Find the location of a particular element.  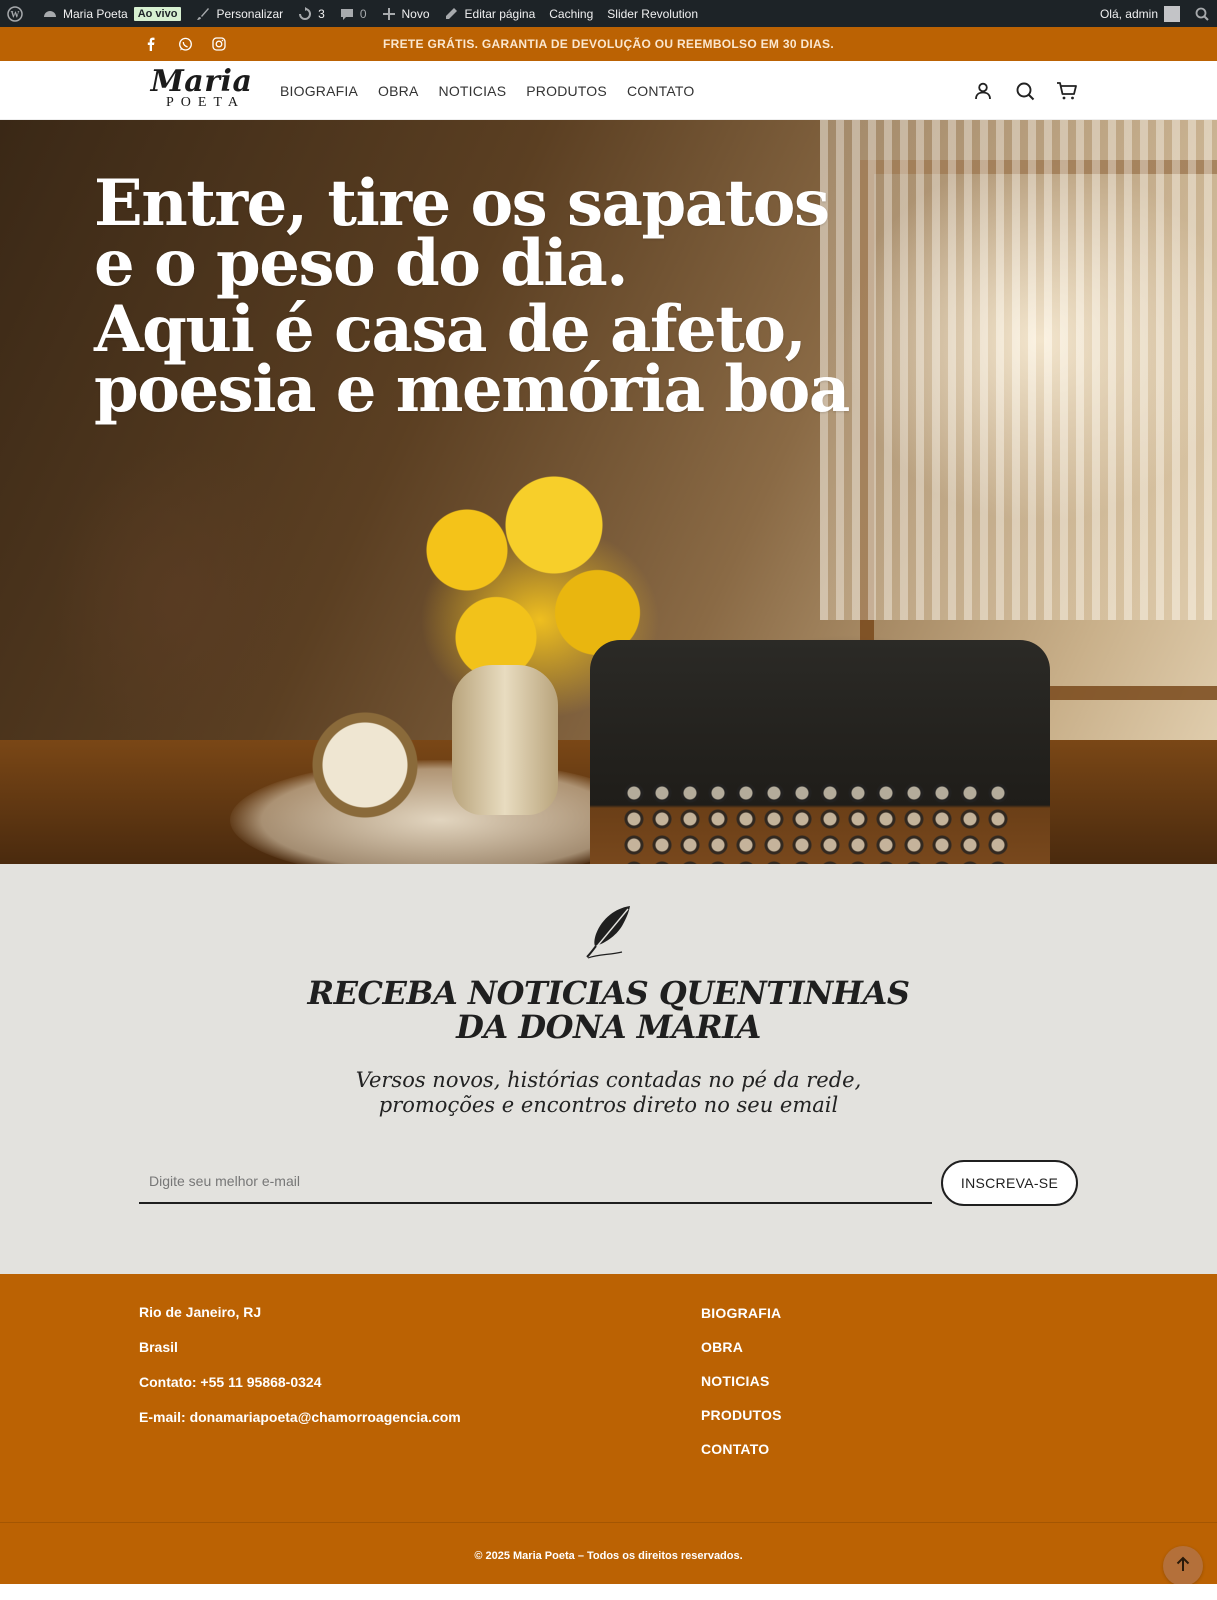

edit-page-link: Editar página is located at coordinates (490, 13).